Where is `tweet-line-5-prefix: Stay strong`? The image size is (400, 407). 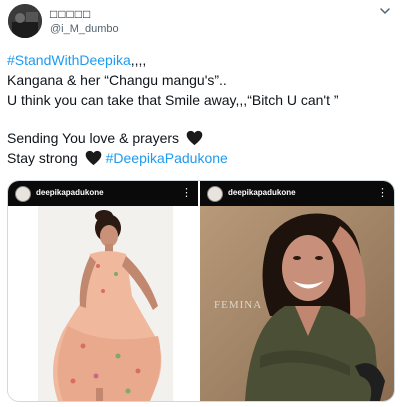 tweet-line-5-prefix: Stay strong is located at coordinates (42, 158).